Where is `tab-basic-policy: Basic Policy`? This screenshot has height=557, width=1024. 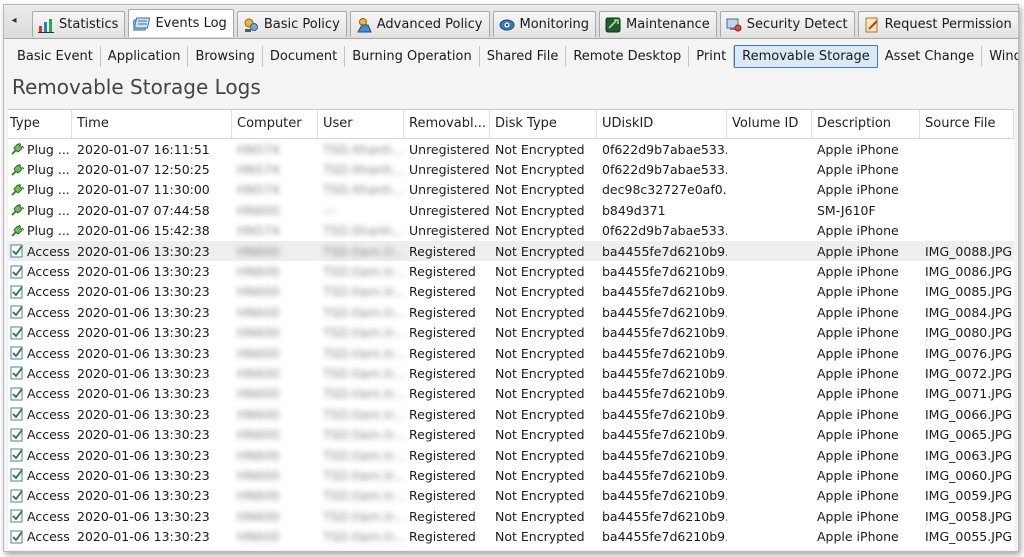
tab-basic-policy: Basic Policy is located at coordinates (291, 24).